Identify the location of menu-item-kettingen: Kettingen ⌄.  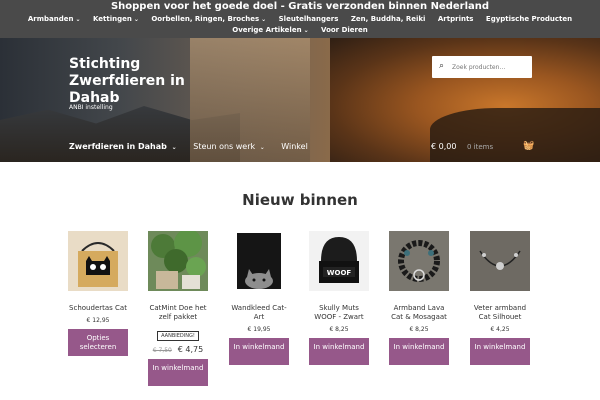
(116, 19).